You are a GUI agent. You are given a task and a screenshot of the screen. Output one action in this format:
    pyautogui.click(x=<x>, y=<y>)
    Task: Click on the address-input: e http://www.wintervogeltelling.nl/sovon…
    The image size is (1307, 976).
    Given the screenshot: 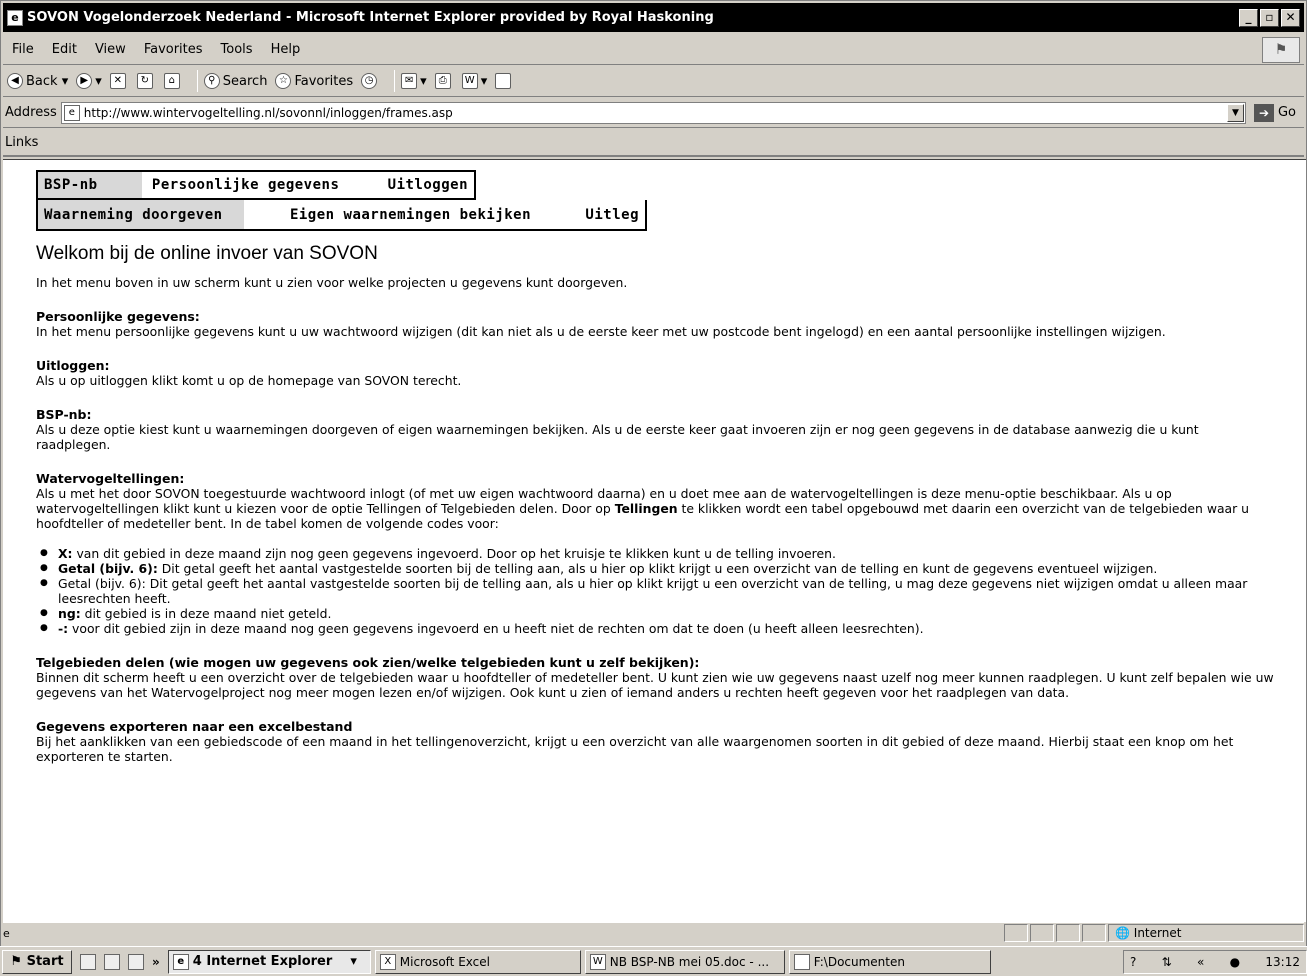 What is the action you would take?
    pyautogui.click(x=653, y=112)
    